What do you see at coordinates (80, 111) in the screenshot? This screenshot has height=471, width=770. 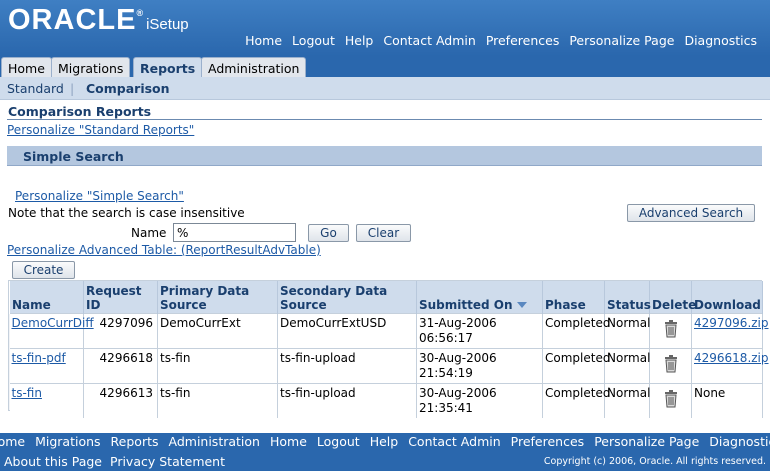 I see `page-title: Comparison Reports` at bounding box center [80, 111].